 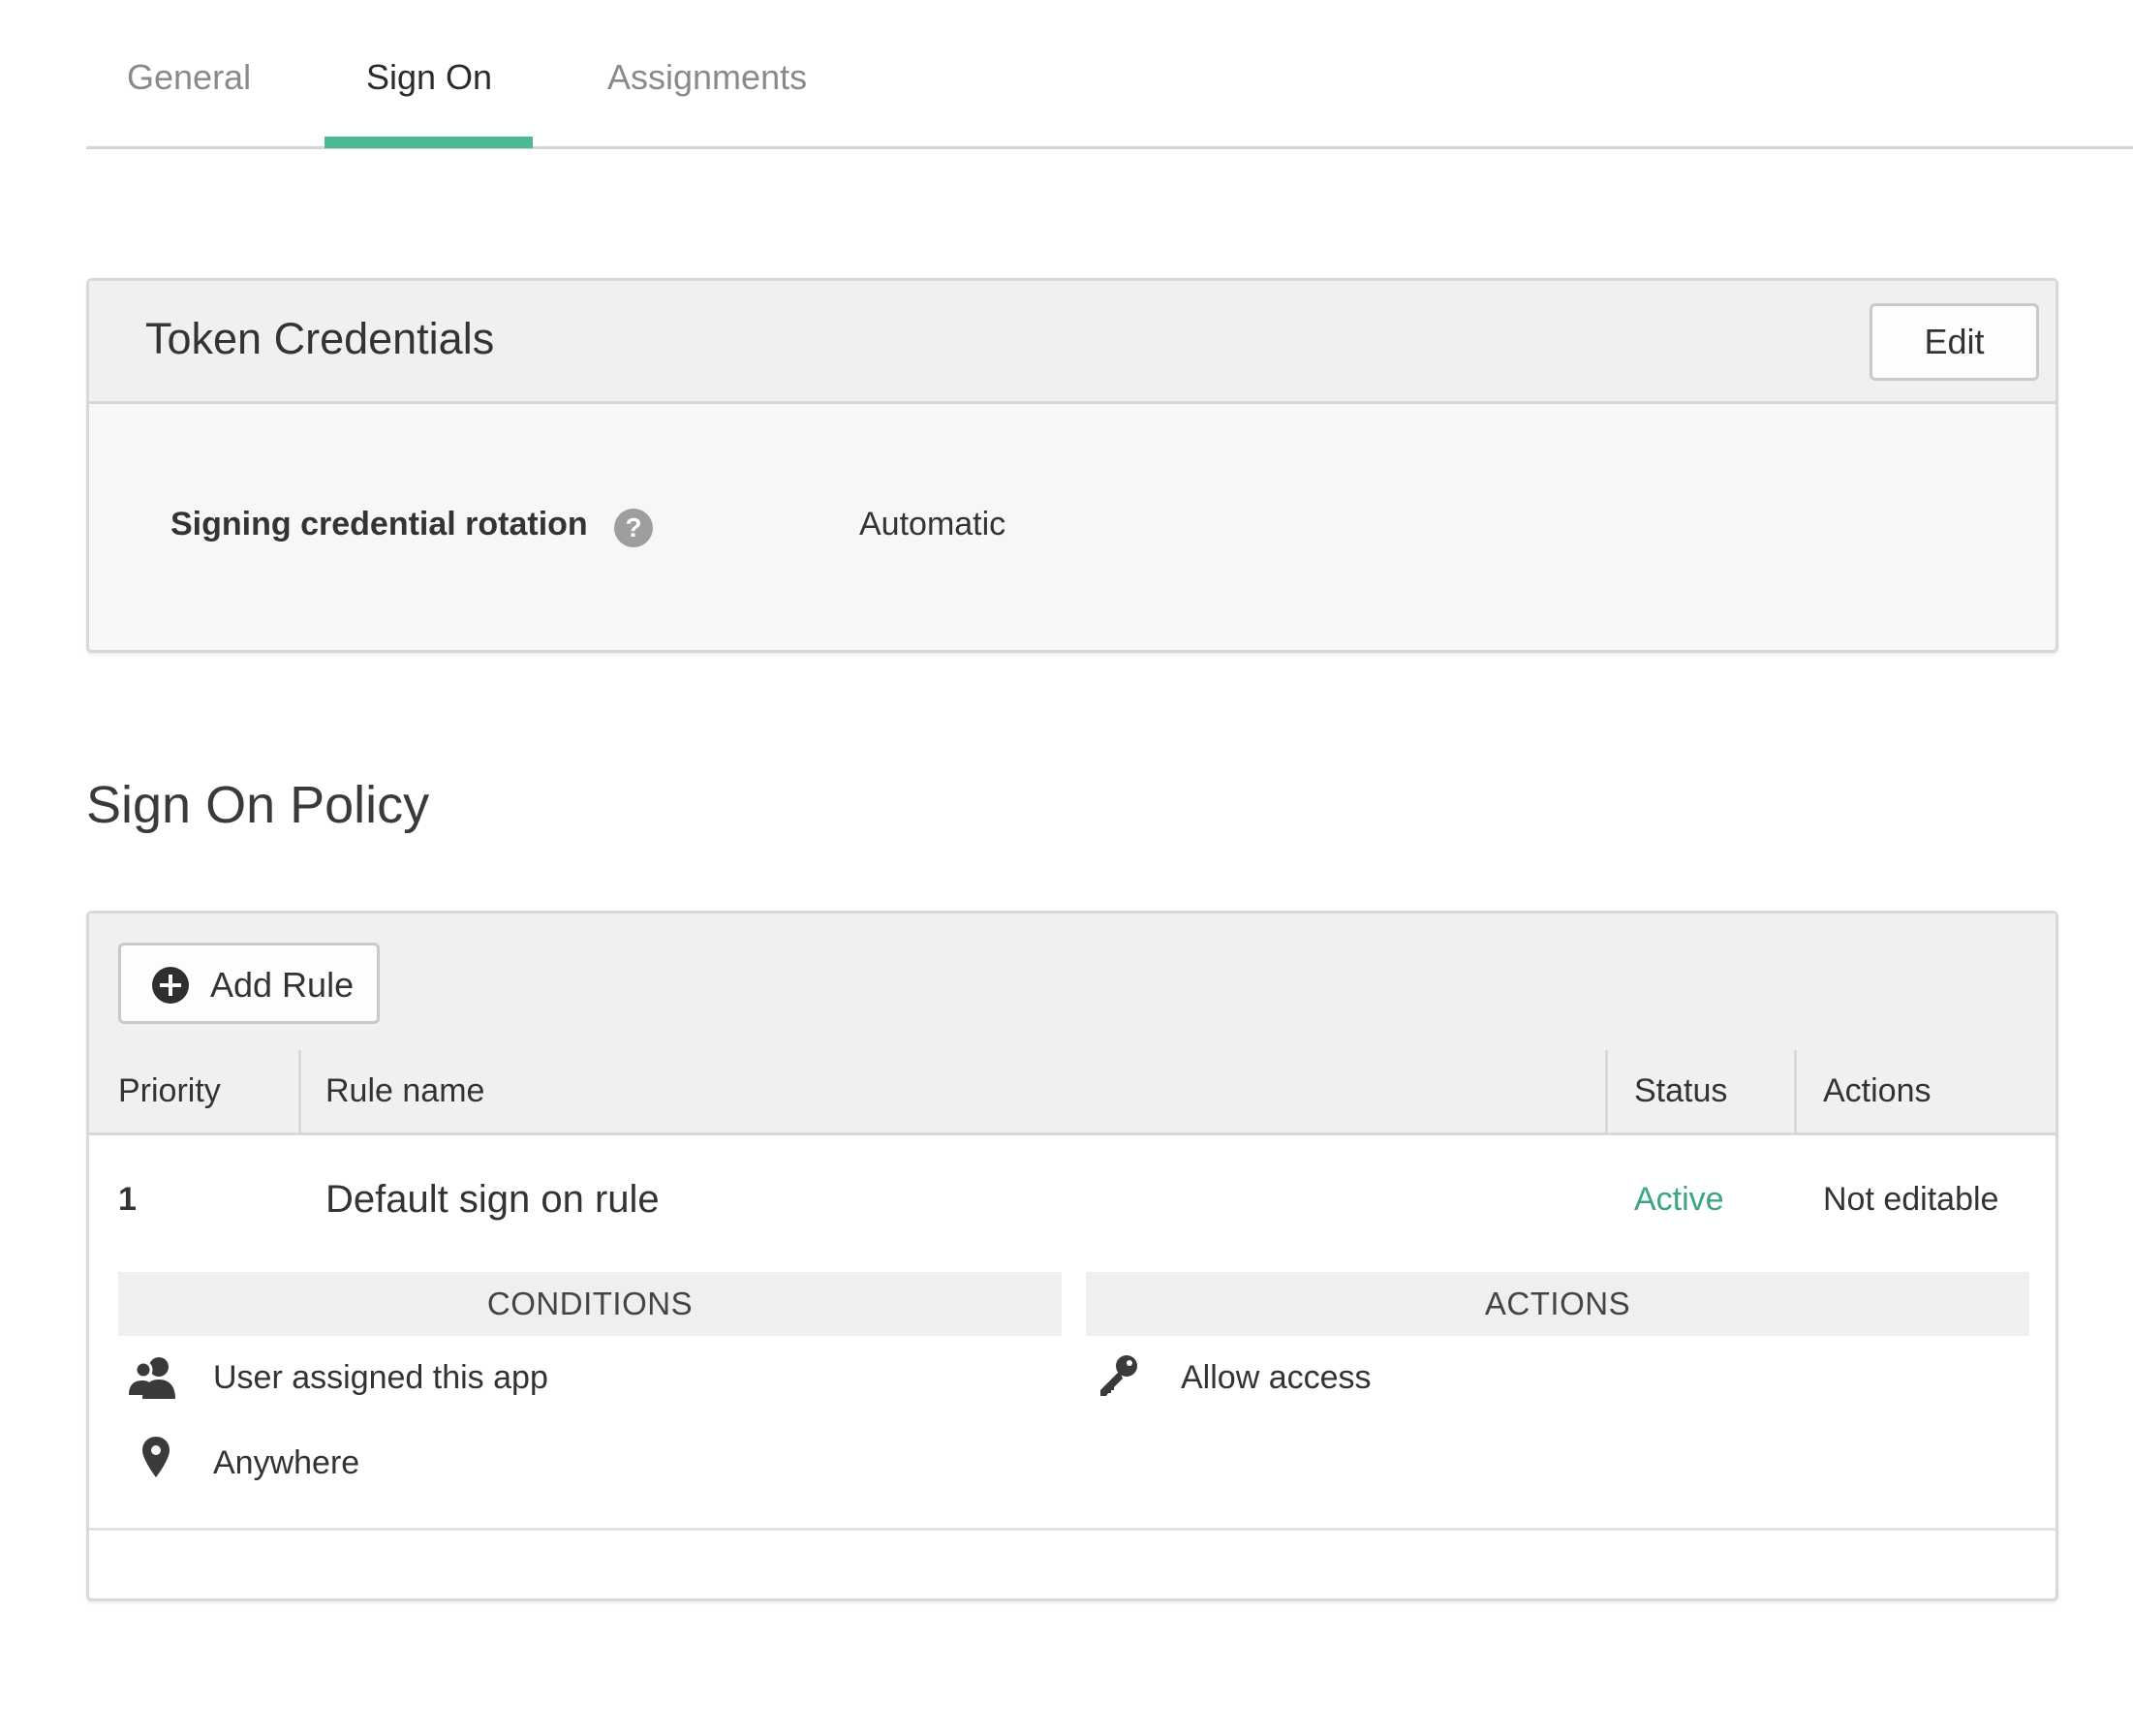 I want to click on add-rule-button: Add Rule, so click(x=249, y=983).